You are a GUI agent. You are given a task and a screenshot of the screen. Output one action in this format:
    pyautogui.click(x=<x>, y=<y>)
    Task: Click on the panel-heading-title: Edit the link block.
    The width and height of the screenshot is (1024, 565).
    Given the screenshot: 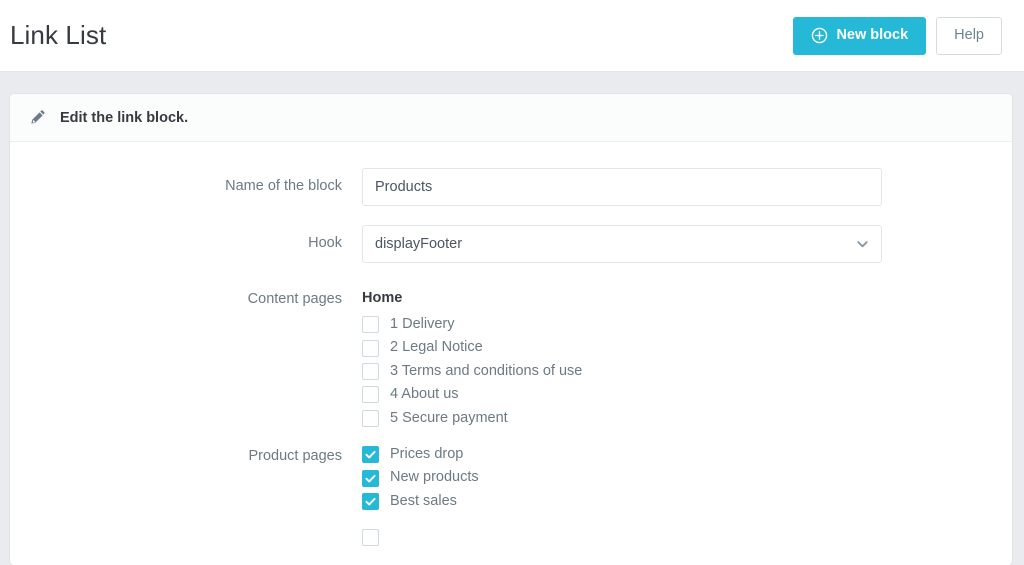 What is the action you would take?
    pyautogui.click(x=124, y=117)
    